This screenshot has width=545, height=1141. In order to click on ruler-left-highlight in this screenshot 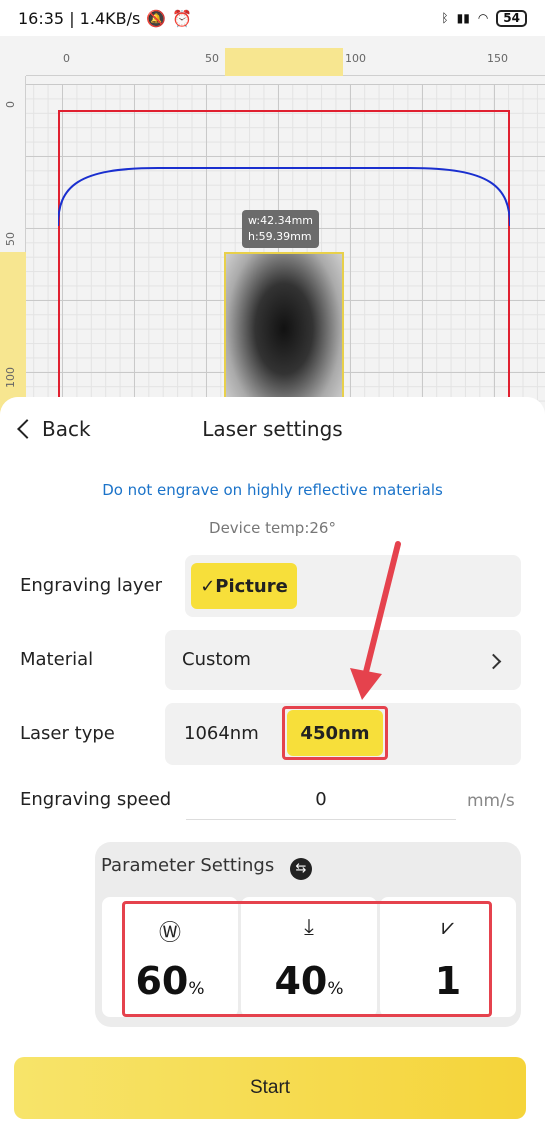, I will do `click(13, 334)`.